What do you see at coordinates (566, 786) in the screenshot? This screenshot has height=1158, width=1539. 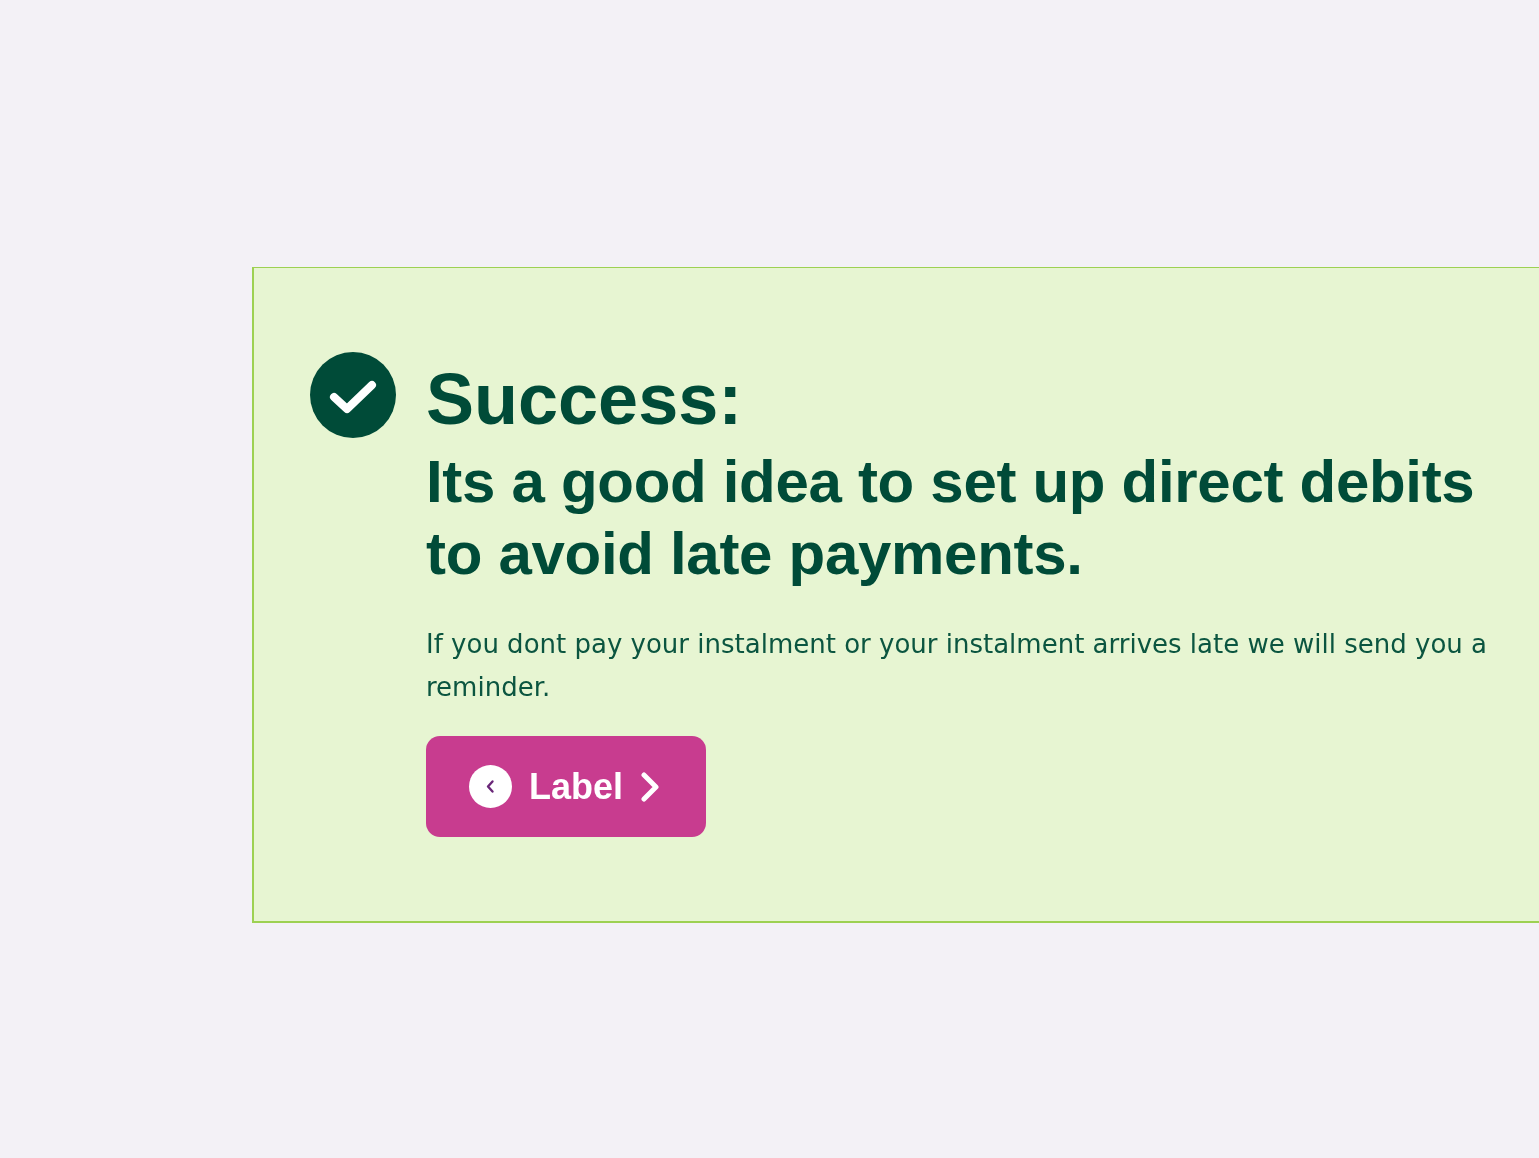 I see `action-button: Label` at bounding box center [566, 786].